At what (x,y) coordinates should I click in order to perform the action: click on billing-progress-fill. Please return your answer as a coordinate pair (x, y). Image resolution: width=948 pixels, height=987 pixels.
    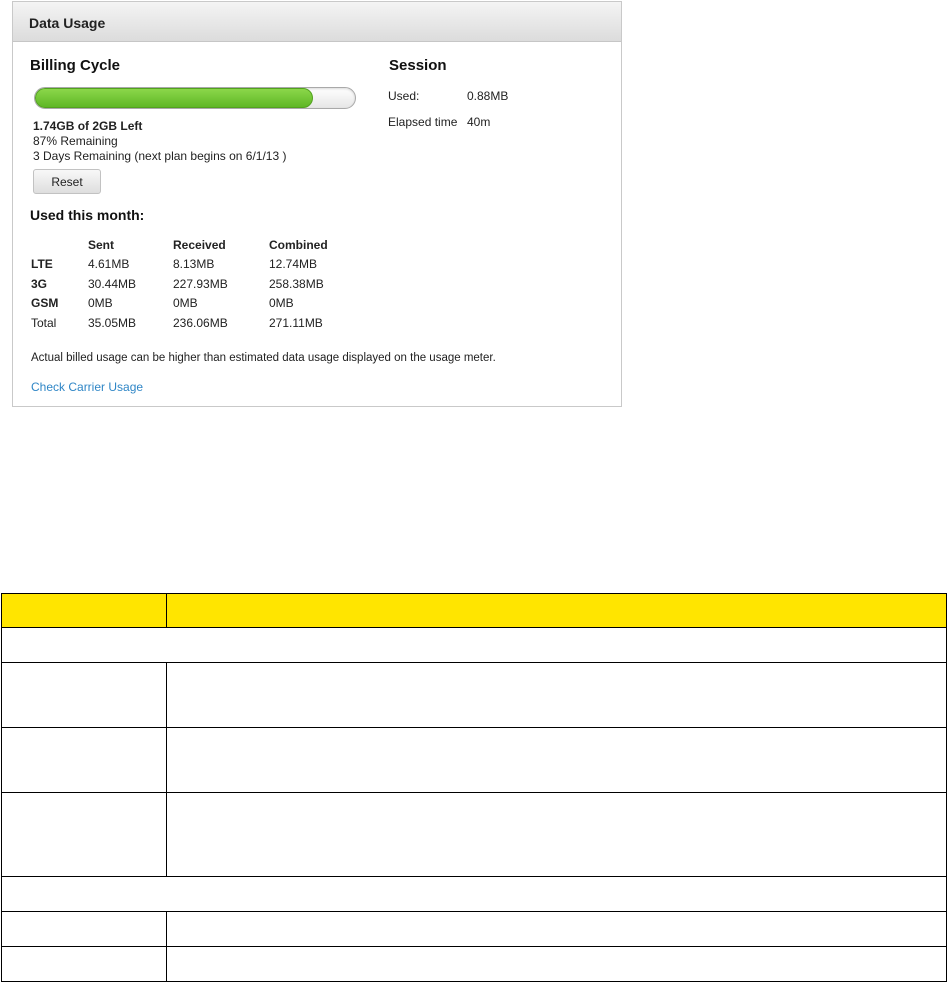
    Looking at the image, I should click on (174, 98).